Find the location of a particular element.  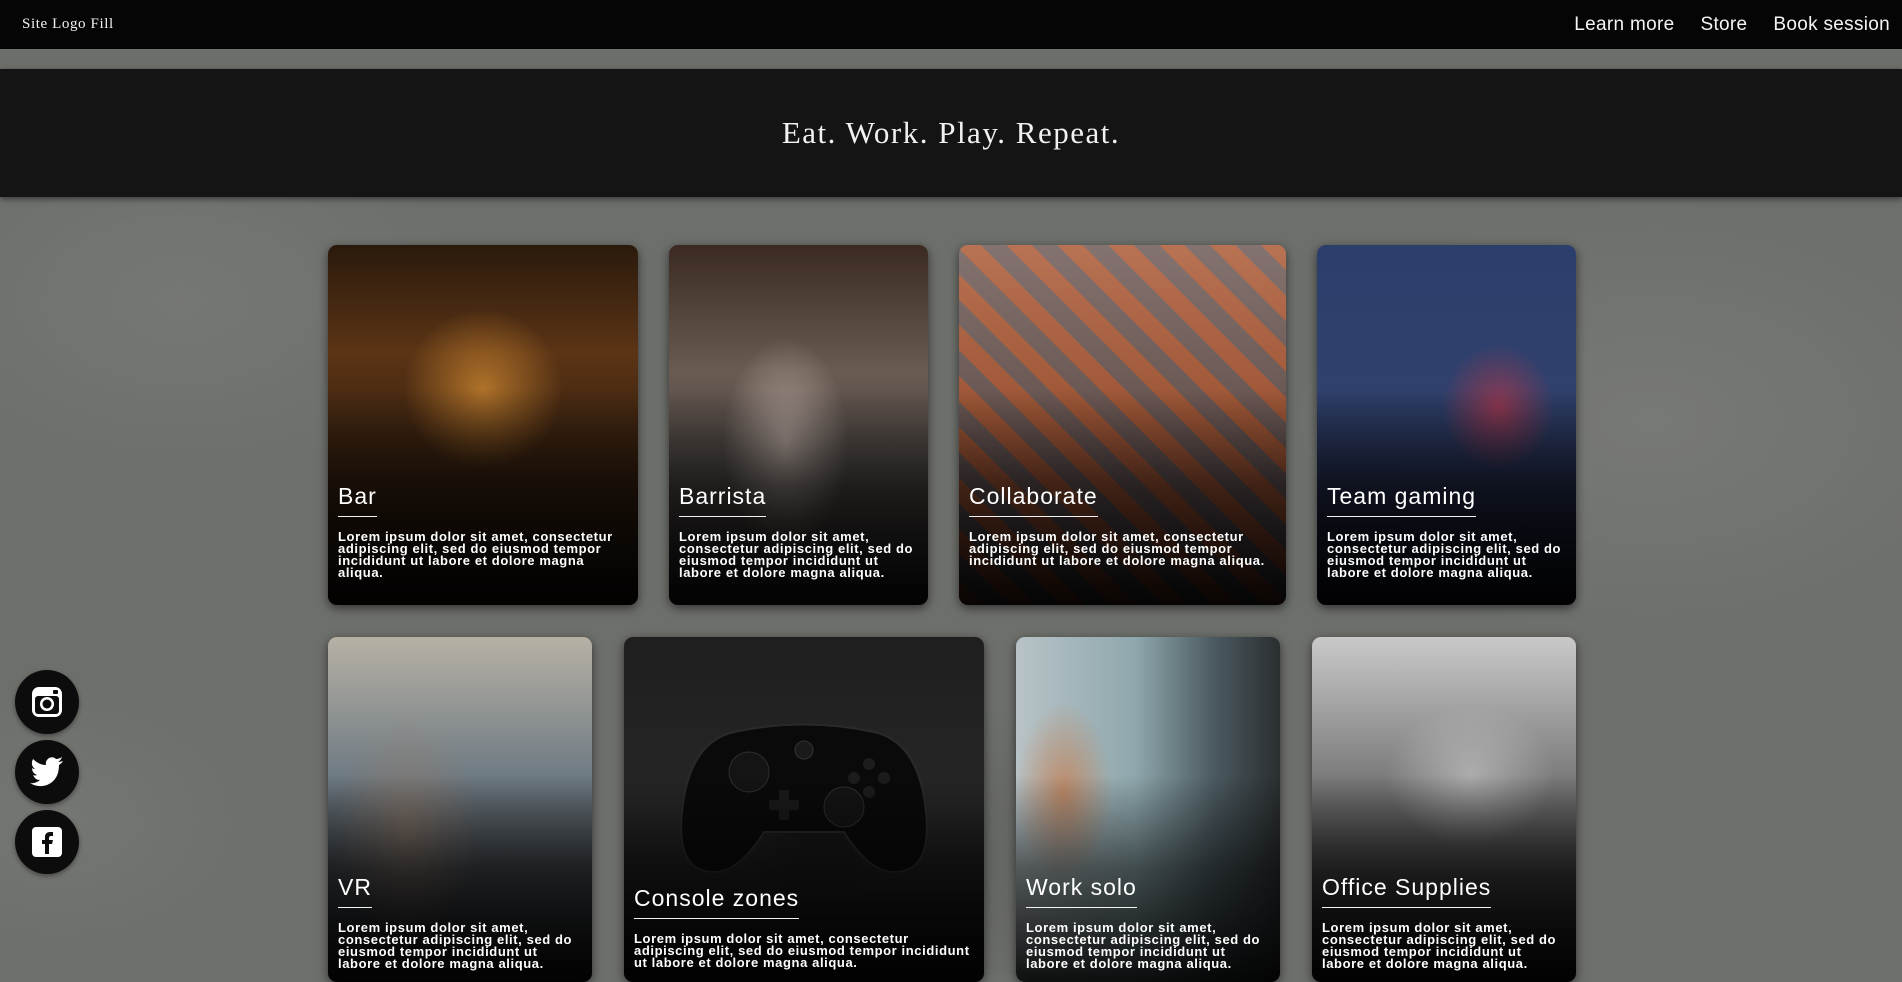

nav-link-book-session: Book session is located at coordinates (1831, 25).